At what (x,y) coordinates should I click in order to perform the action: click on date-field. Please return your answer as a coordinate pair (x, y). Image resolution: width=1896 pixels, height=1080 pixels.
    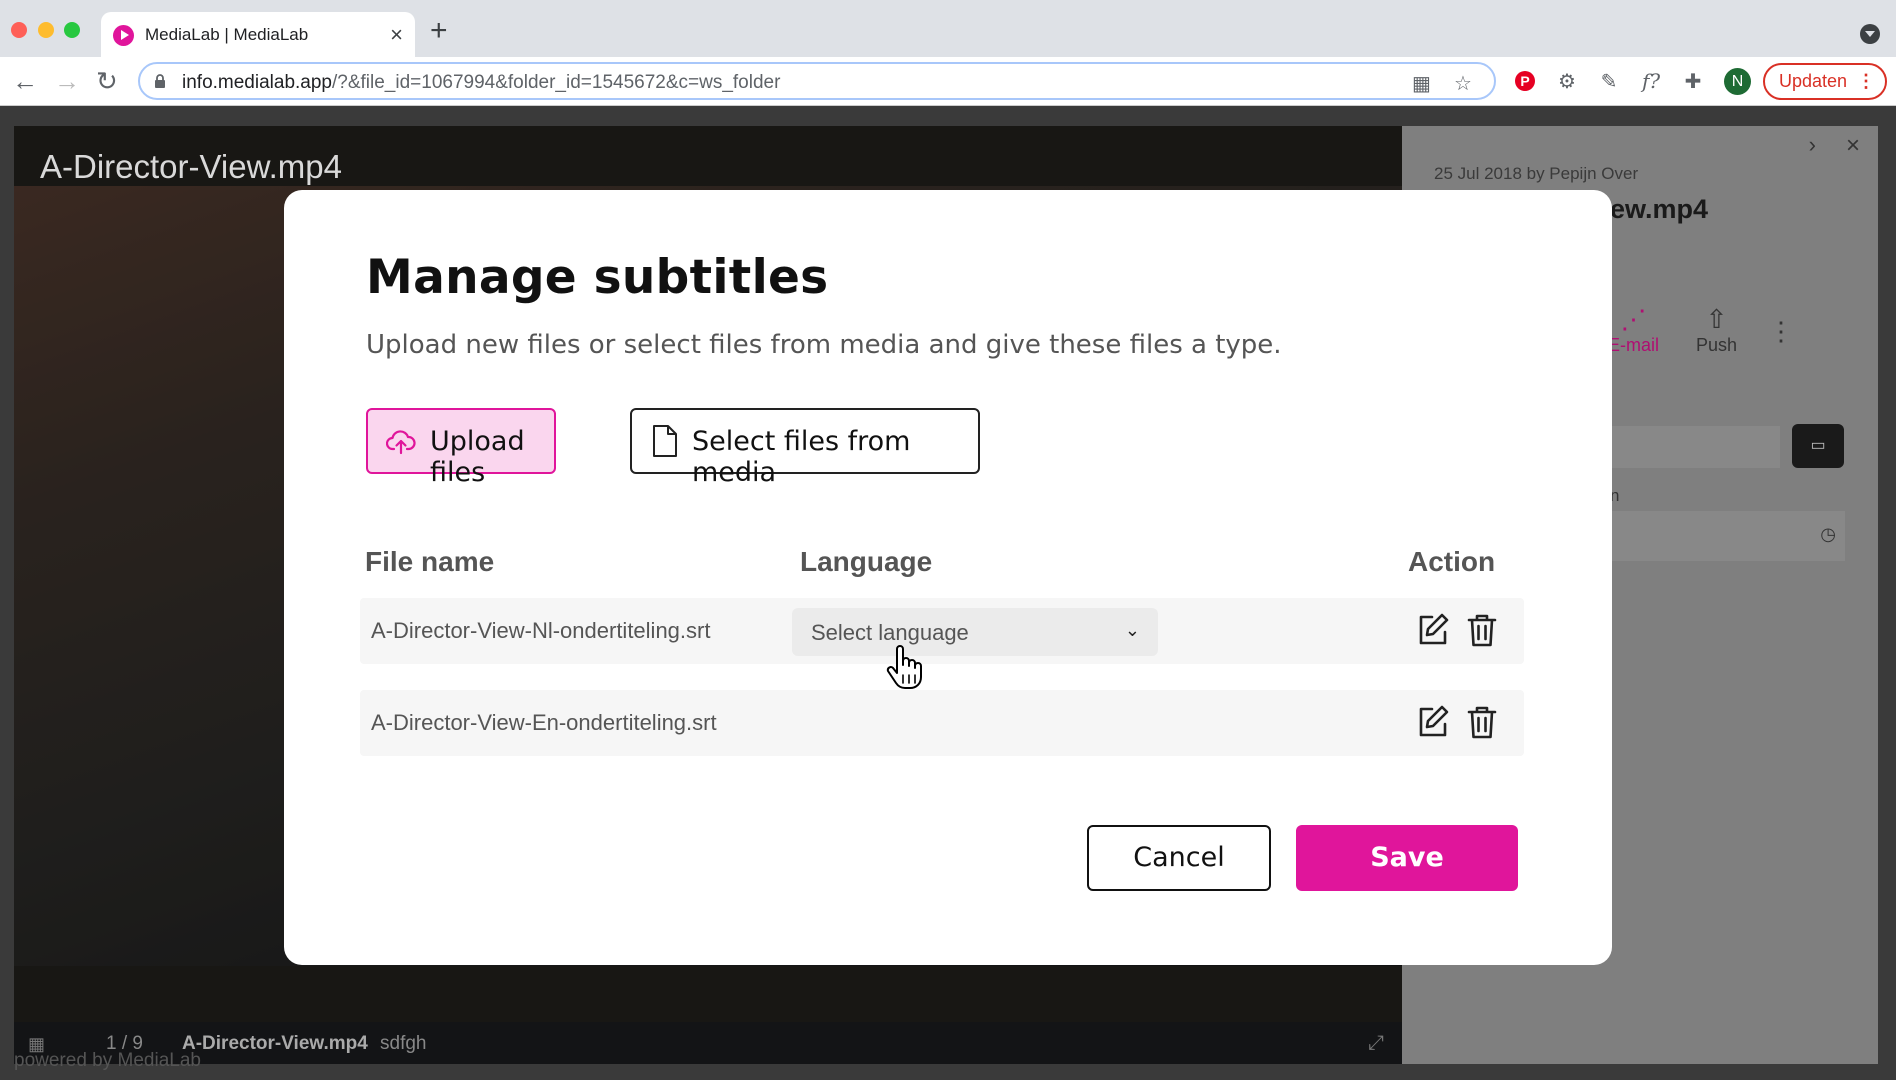
    Looking at the image, I should click on (1727, 536).